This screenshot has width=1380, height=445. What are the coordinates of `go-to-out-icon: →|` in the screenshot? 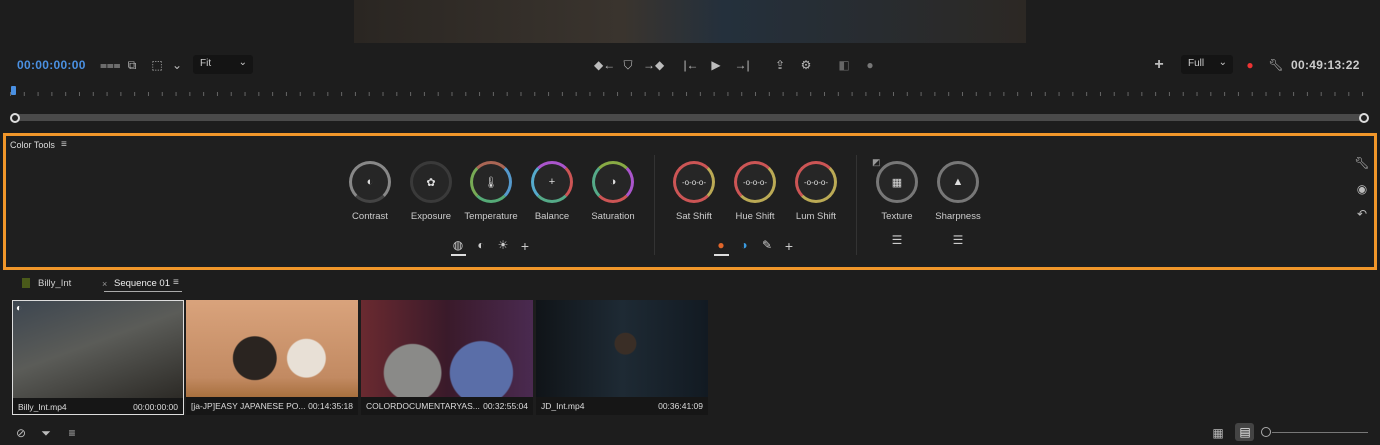 It's located at (742, 65).